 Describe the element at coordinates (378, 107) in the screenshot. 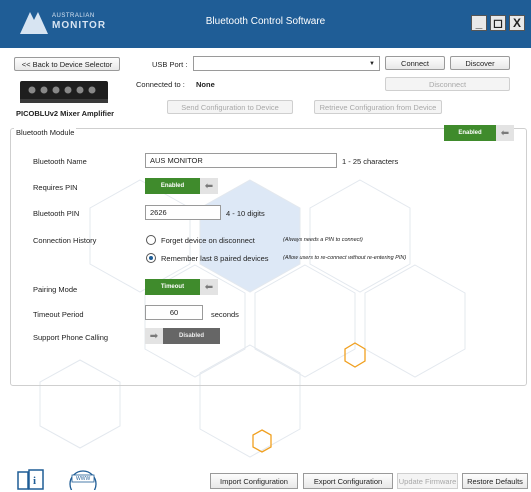

I see `retrieve-configuration-button: Retrieve Configuration from Device` at that location.